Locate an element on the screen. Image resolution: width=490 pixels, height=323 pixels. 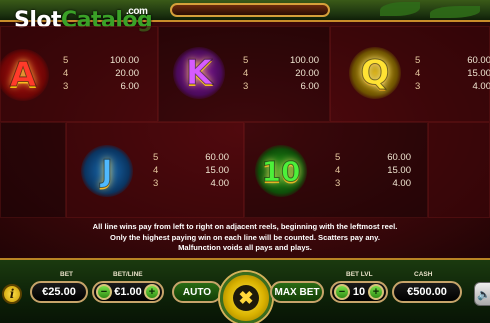
paytable-cell-a: A 5 100.00 4 20.00 3 6.00 is located at coordinates (79, 74).